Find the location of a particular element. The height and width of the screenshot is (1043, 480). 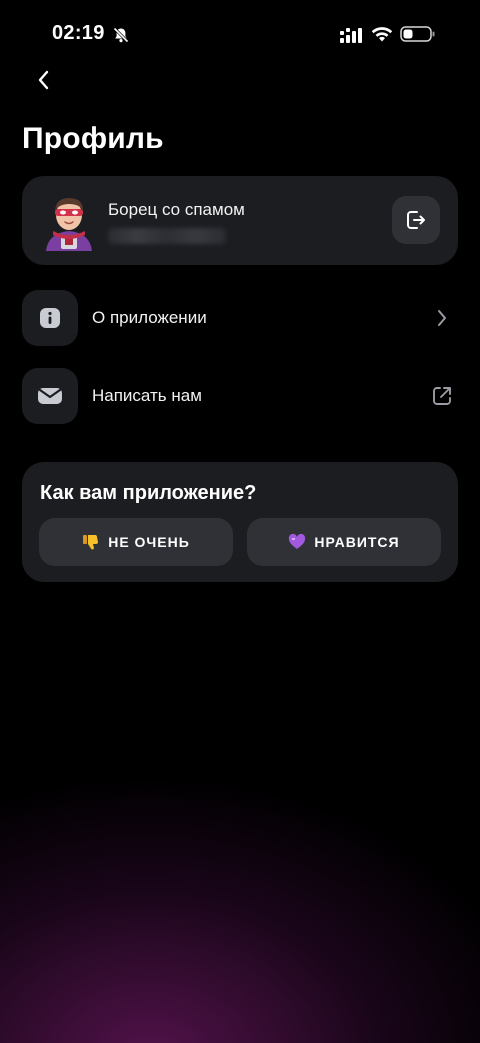

logout-icon is located at coordinates (416, 220).